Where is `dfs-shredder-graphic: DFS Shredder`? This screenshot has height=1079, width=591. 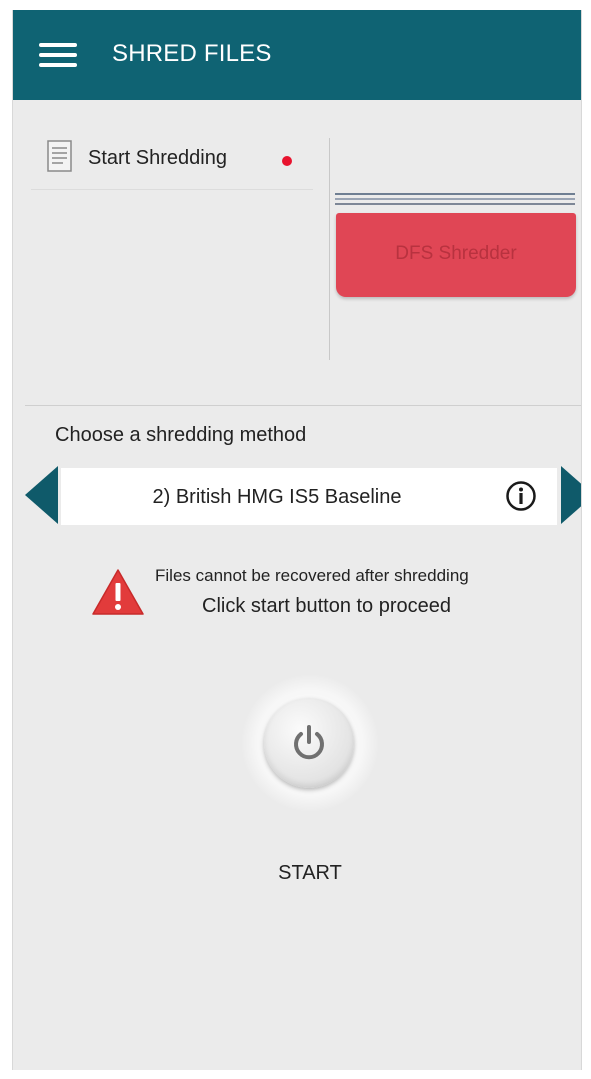
dfs-shredder-graphic: DFS Shredder is located at coordinates (456, 255).